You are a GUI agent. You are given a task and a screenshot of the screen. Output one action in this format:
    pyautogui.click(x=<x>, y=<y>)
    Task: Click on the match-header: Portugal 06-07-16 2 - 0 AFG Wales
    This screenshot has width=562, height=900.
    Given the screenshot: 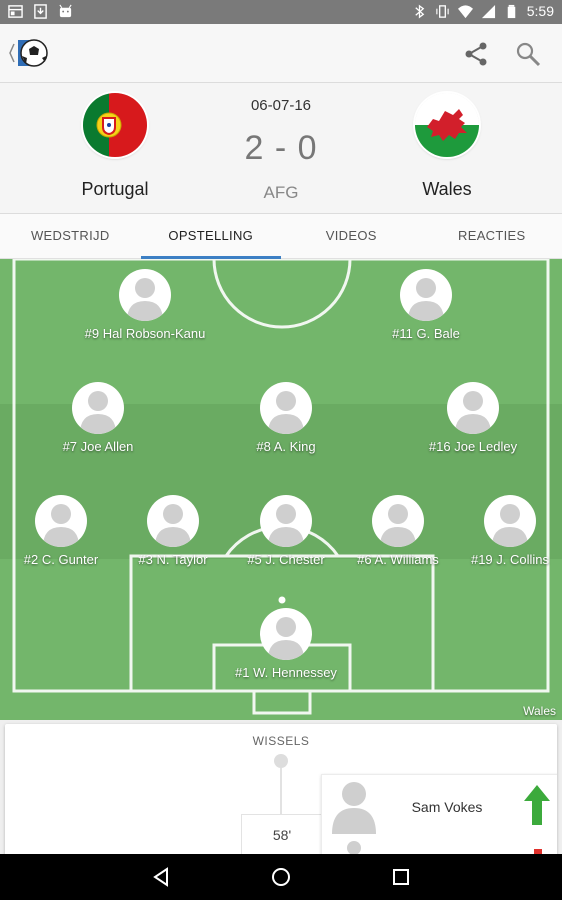 What is the action you would take?
    pyautogui.click(x=281, y=148)
    